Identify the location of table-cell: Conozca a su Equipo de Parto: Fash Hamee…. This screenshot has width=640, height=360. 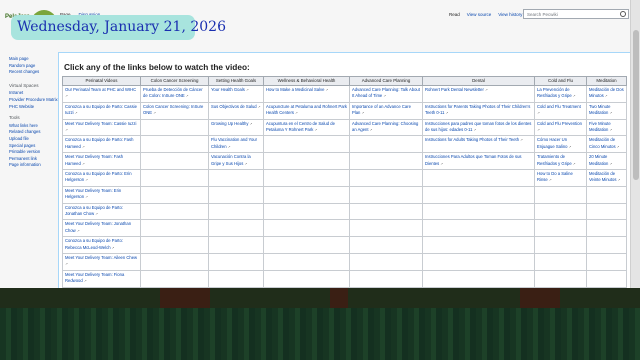
(101, 144).